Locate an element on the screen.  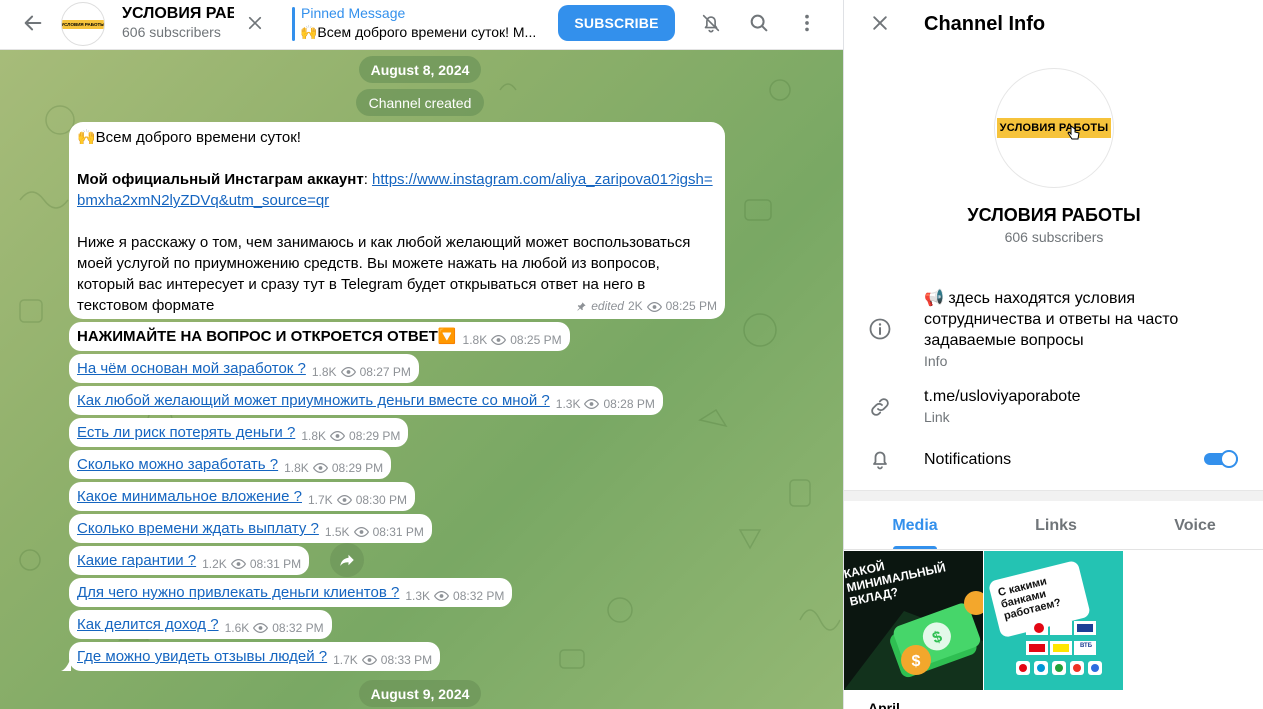
question-link: Какое минимальное вложение ? is located at coordinates (189, 496).